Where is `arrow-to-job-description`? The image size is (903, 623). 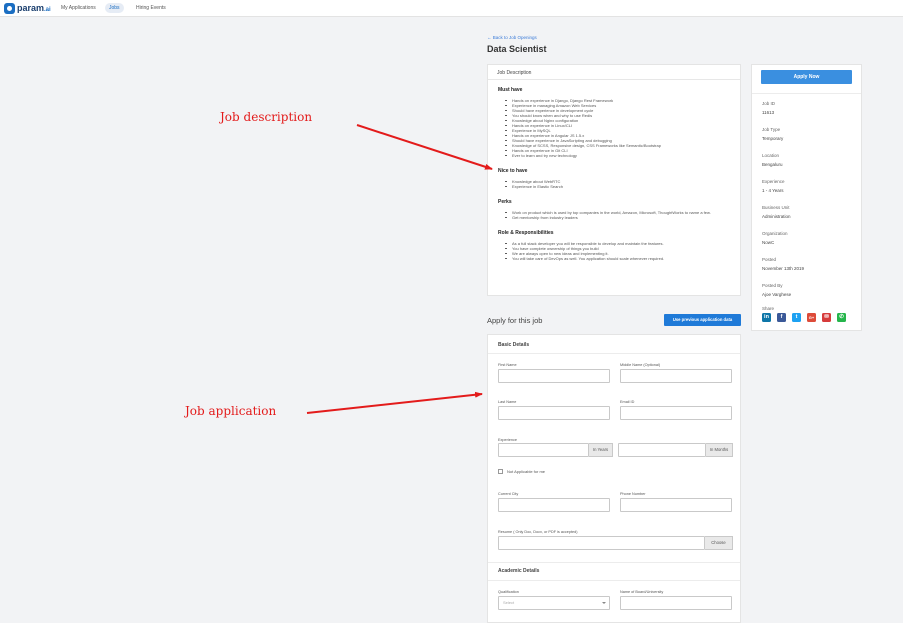
arrow-to-job-description is located at coordinates (424, 147).